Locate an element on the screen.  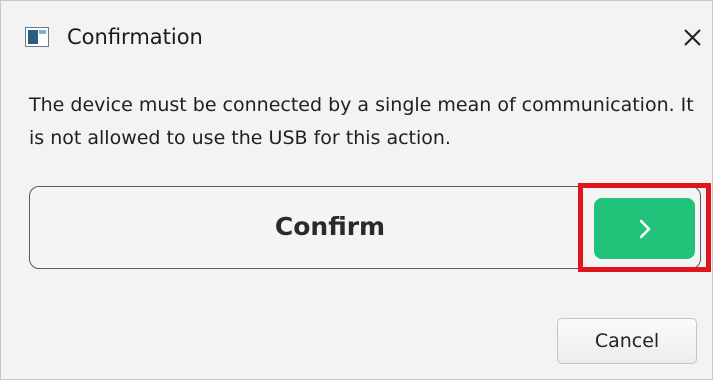
cancel-button: Cancel is located at coordinates (627, 341).